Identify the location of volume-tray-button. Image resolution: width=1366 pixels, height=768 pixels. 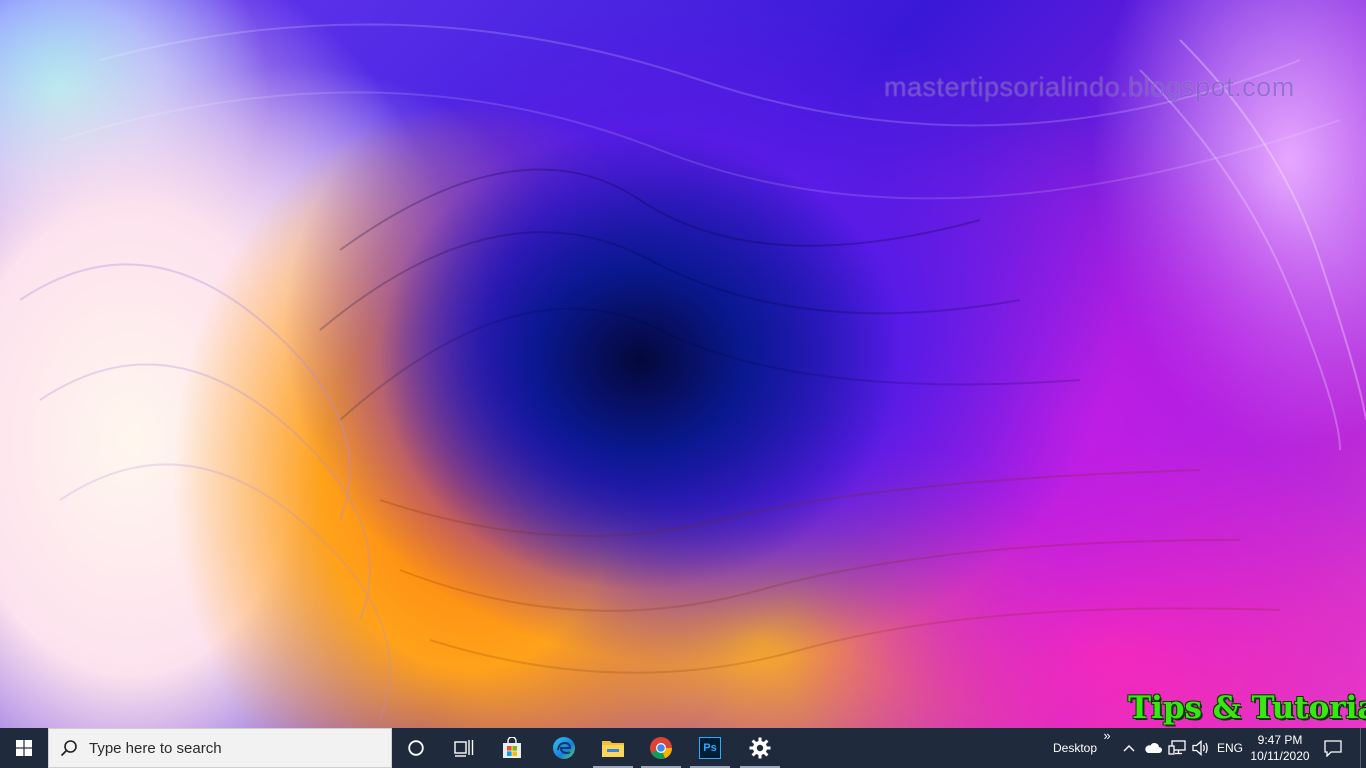
(1201, 748).